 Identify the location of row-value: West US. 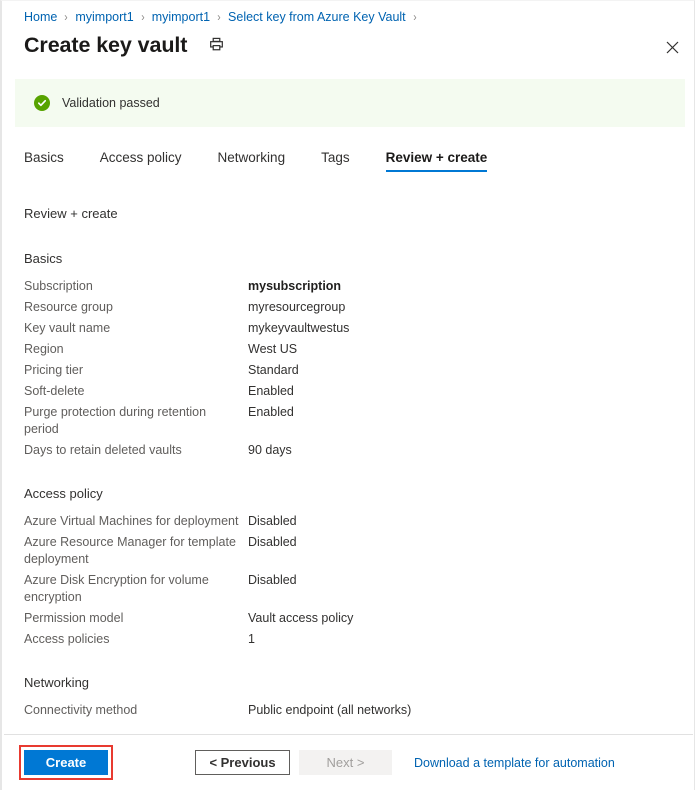
(273, 349).